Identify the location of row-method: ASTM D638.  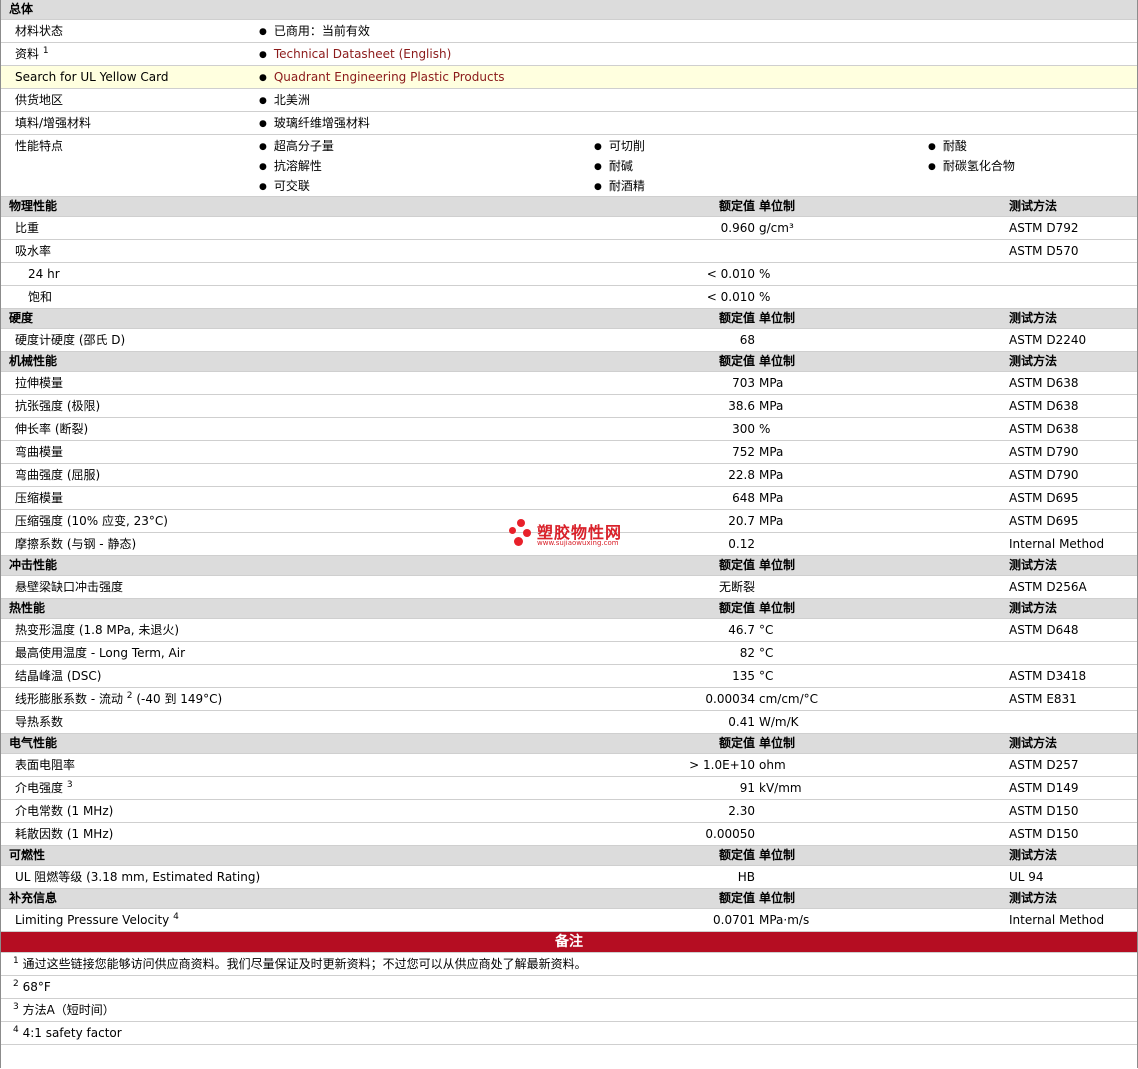
(1044, 429).